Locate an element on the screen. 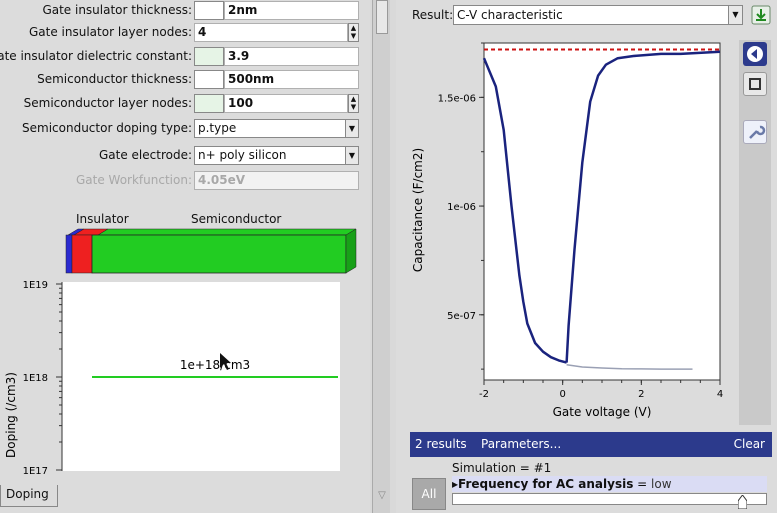 The image size is (777, 513). cv-xlabel: Gate voltage (V) is located at coordinates (602, 412).